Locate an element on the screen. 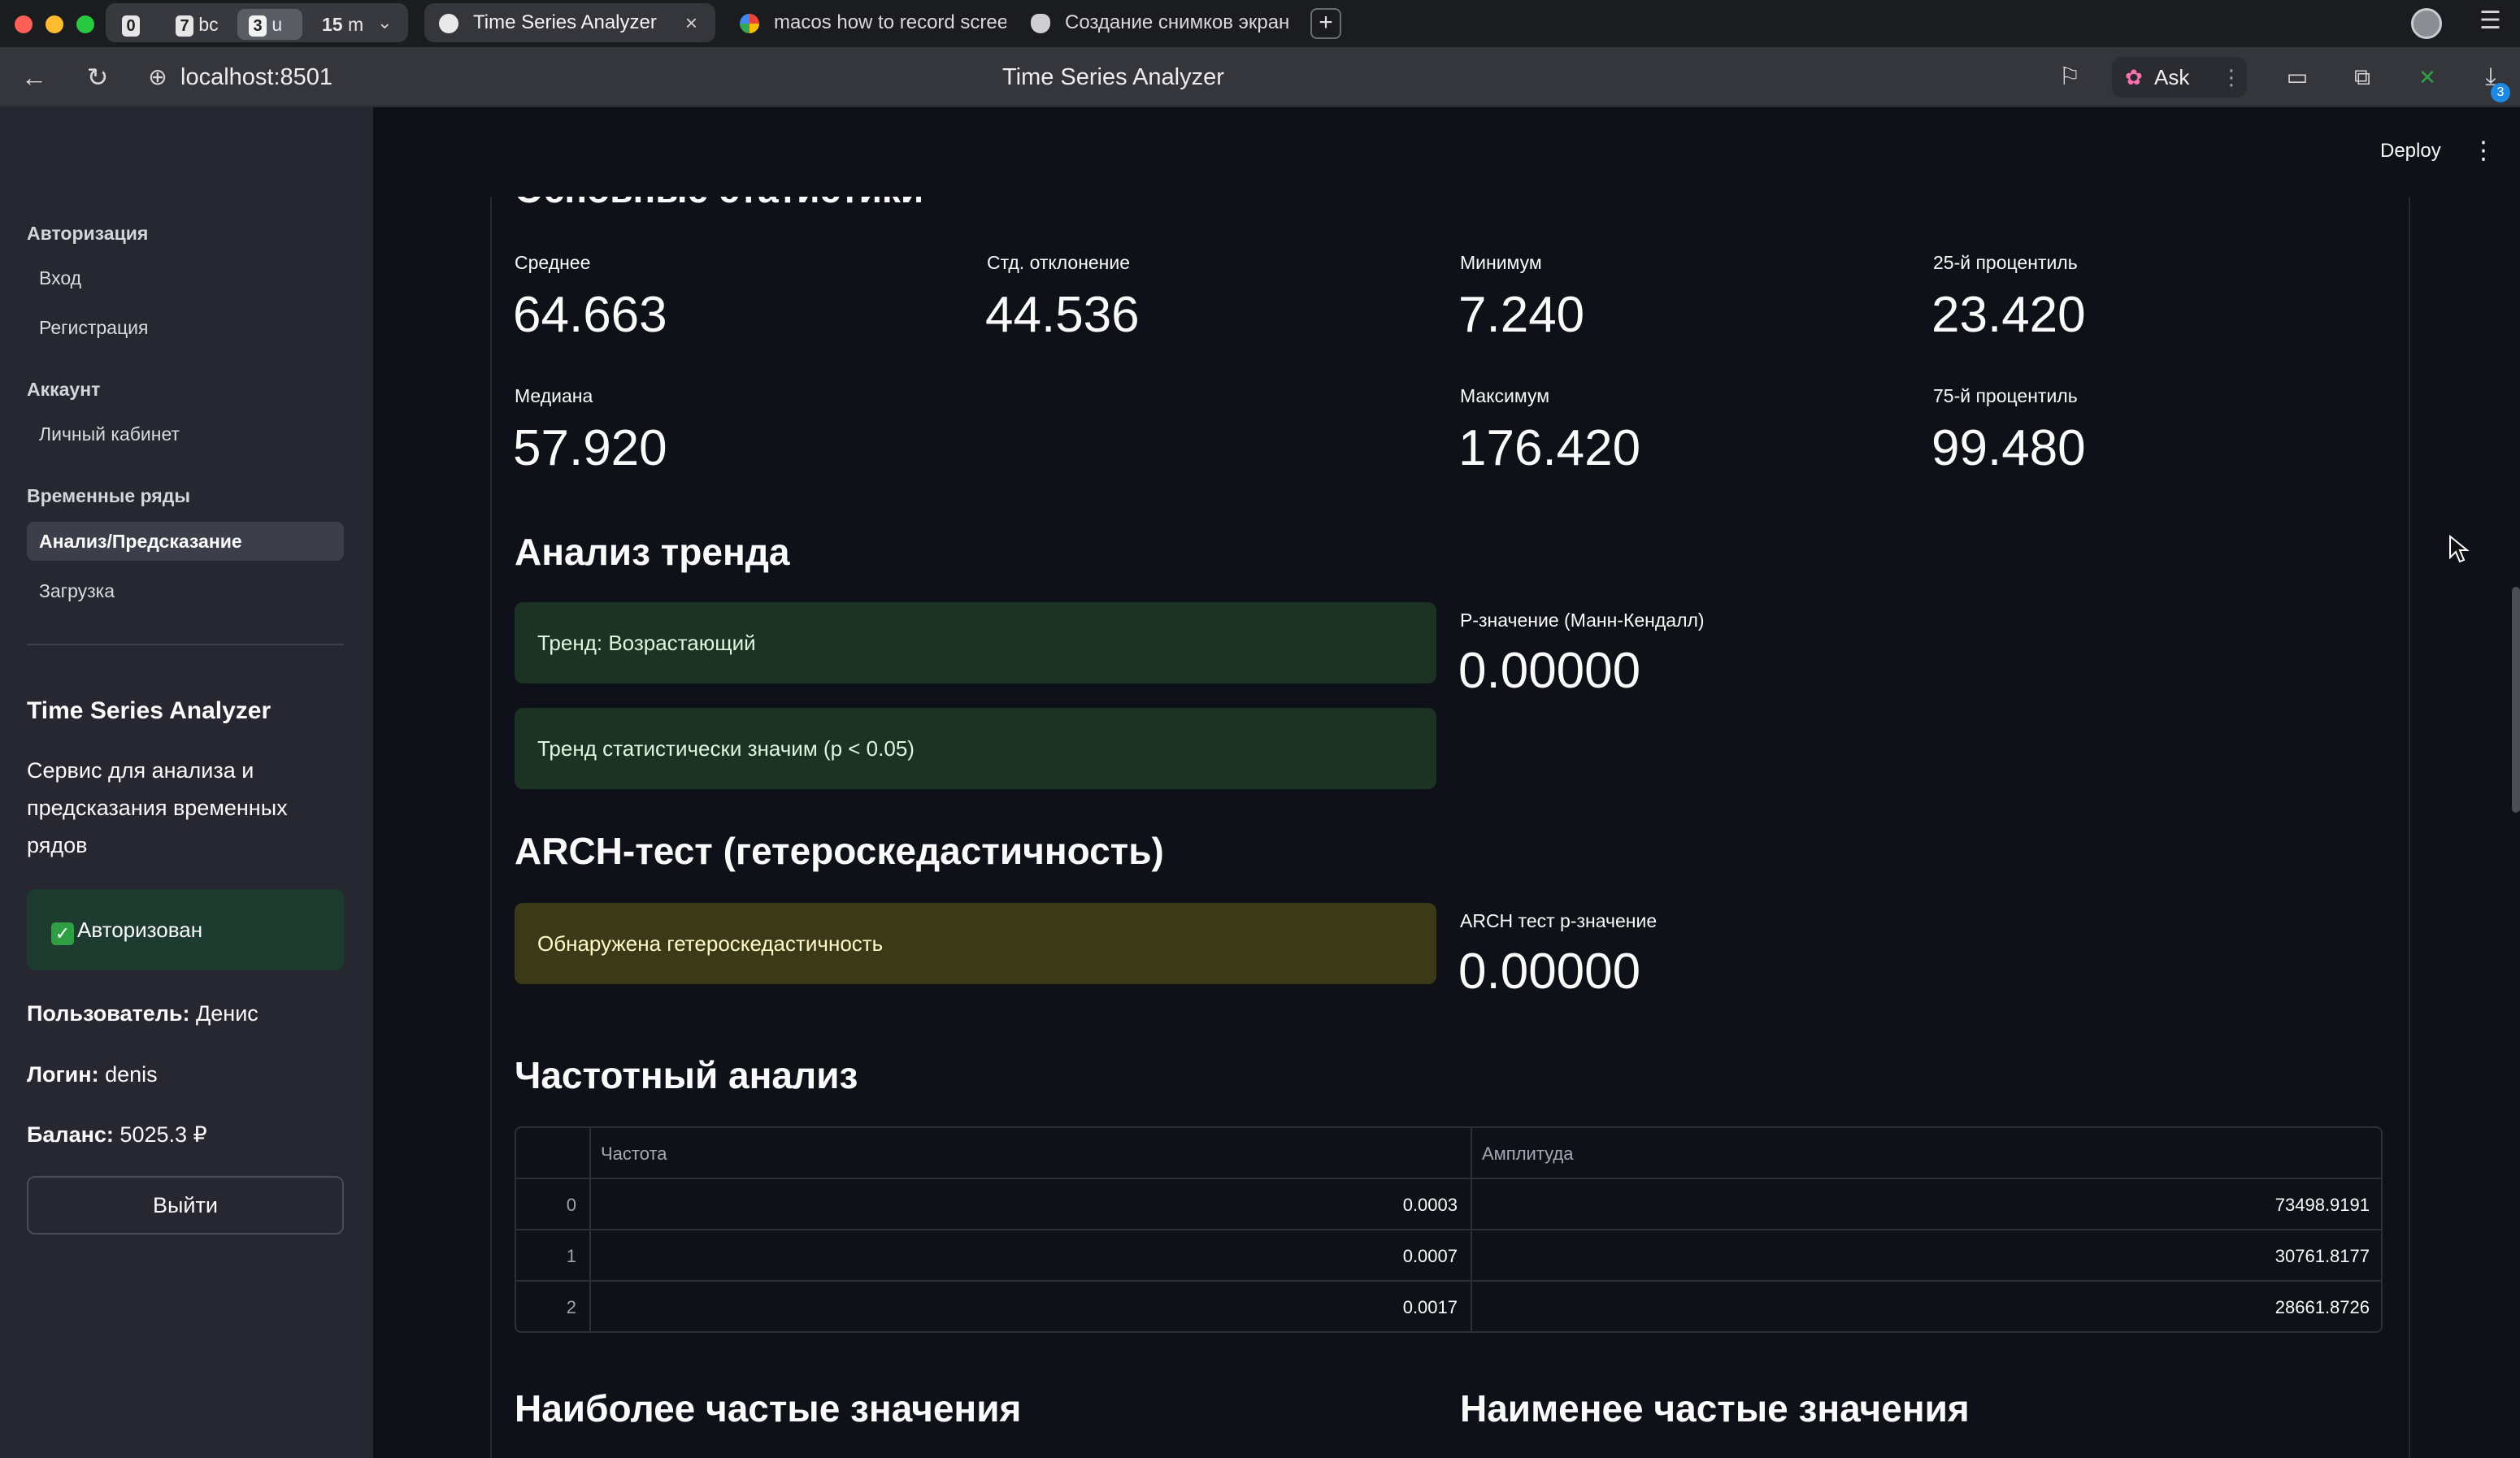 This screenshot has width=2520, height=1458. tab-group-label: m is located at coordinates (355, 24).